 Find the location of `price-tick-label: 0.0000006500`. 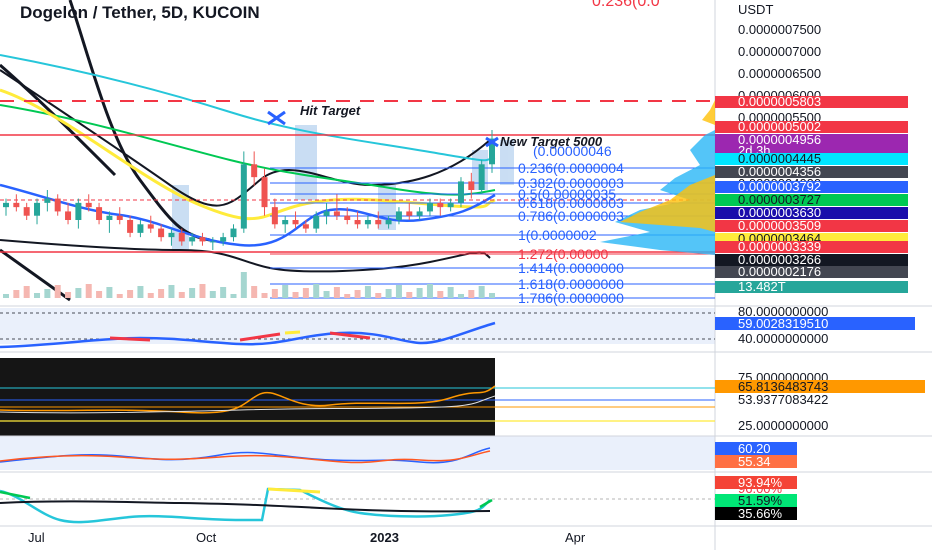

price-tick-label: 0.0000006500 is located at coordinates (779, 73).